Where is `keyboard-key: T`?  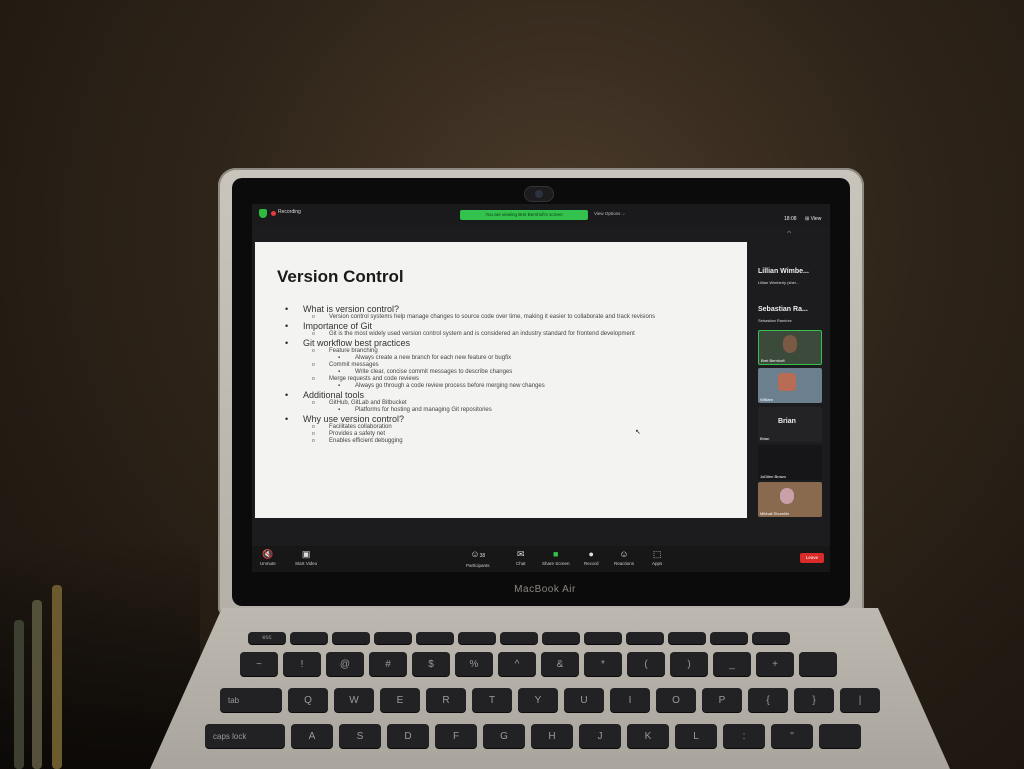
keyboard-key: T is located at coordinates (492, 700).